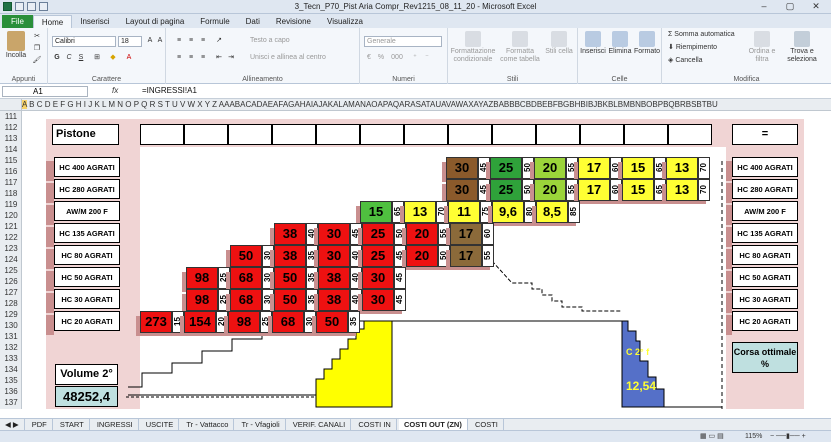 The image size is (831, 443). What do you see at coordinates (473, 47) in the screenshot?
I see `conditional-formatting-button: Formattazione condizionale` at bounding box center [473, 47].